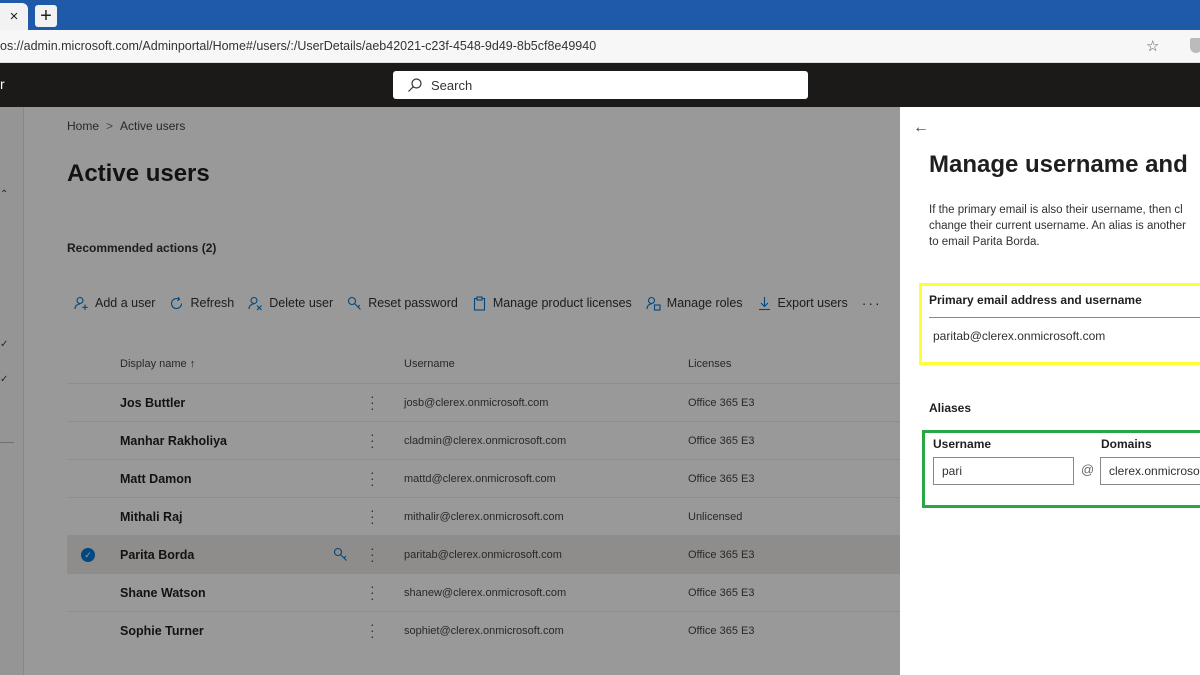 The image size is (1200, 675). What do you see at coordinates (2, 84) in the screenshot?
I see `app-brand: r` at bounding box center [2, 84].